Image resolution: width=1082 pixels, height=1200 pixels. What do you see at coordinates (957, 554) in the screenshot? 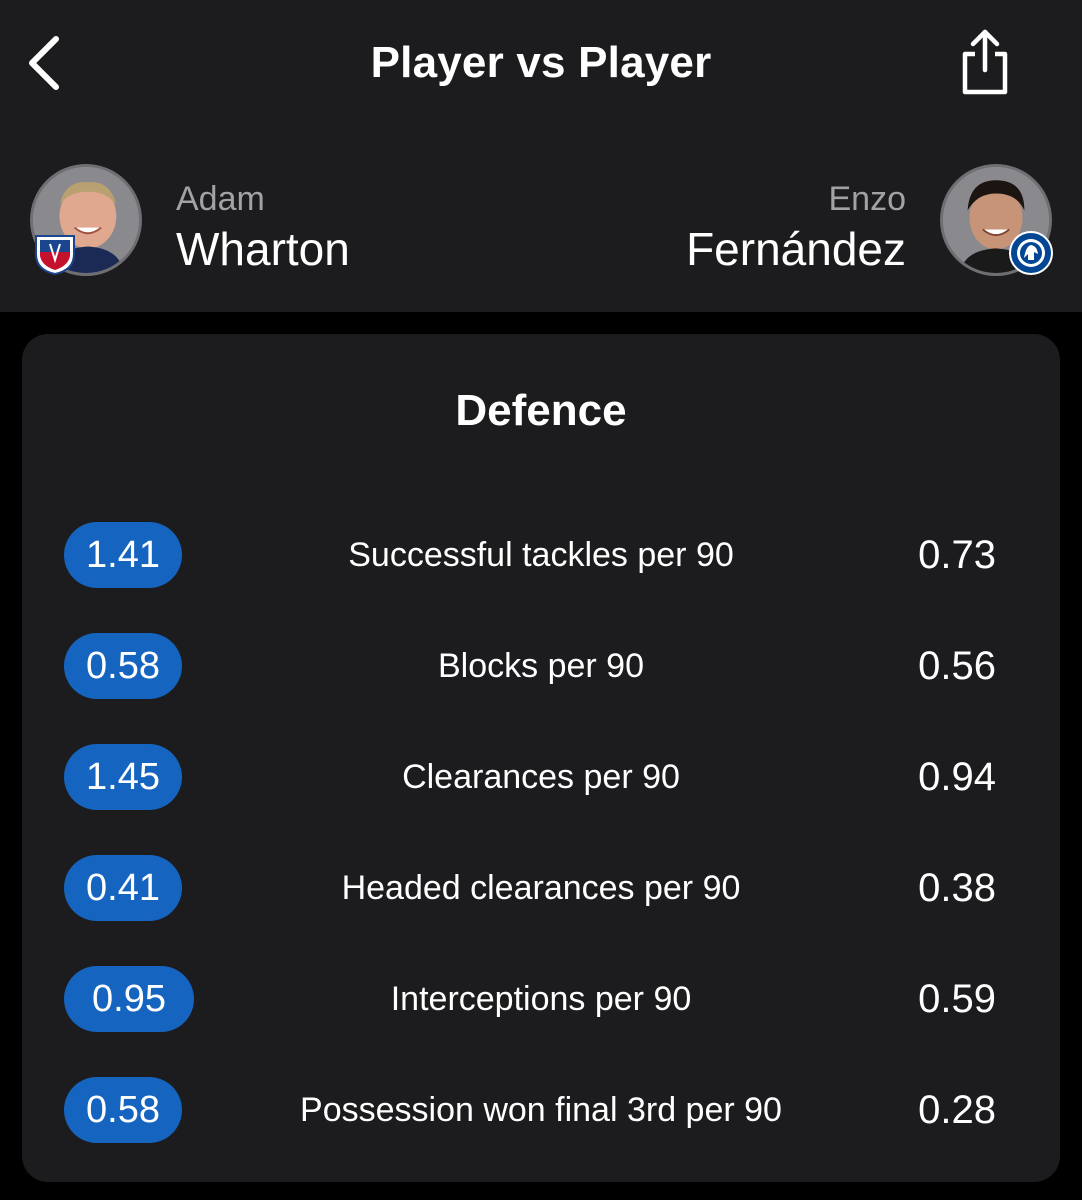
I see `stat-right-value: 0.73` at bounding box center [957, 554].